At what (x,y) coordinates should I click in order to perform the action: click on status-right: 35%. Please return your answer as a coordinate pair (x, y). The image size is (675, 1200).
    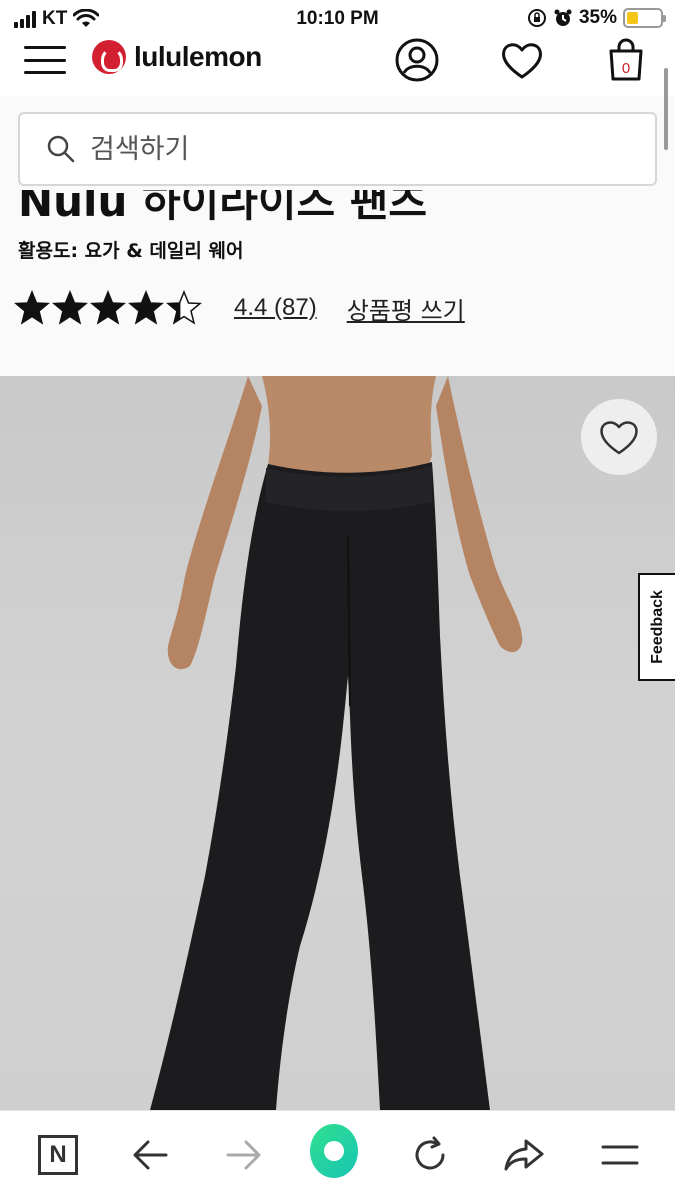
    Looking at the image, I should click on (596, 18).